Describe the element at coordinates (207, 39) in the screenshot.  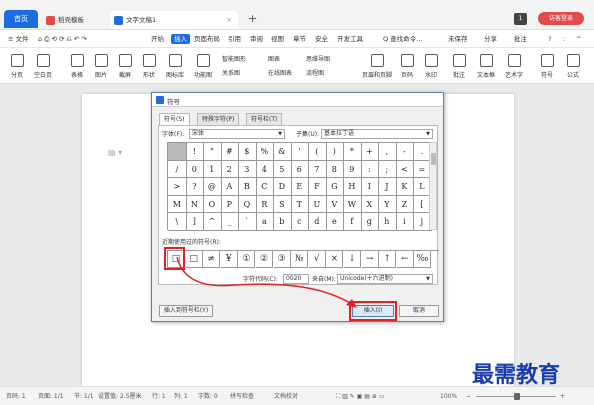
I see `menu-page-layout: 页面布局` at that location.